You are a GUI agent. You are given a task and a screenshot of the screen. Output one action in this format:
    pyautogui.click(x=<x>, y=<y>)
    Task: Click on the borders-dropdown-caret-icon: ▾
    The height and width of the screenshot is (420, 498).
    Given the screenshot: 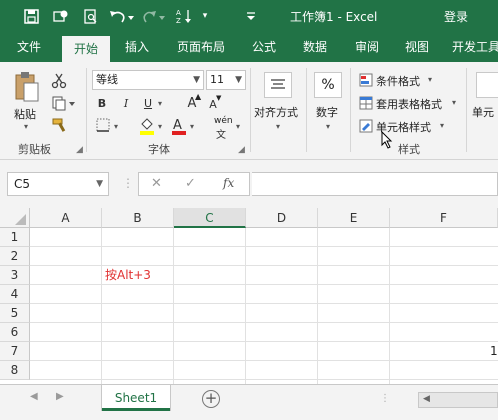 What is the action you would take?
    pyautogui.click(x=116, y=126)
    